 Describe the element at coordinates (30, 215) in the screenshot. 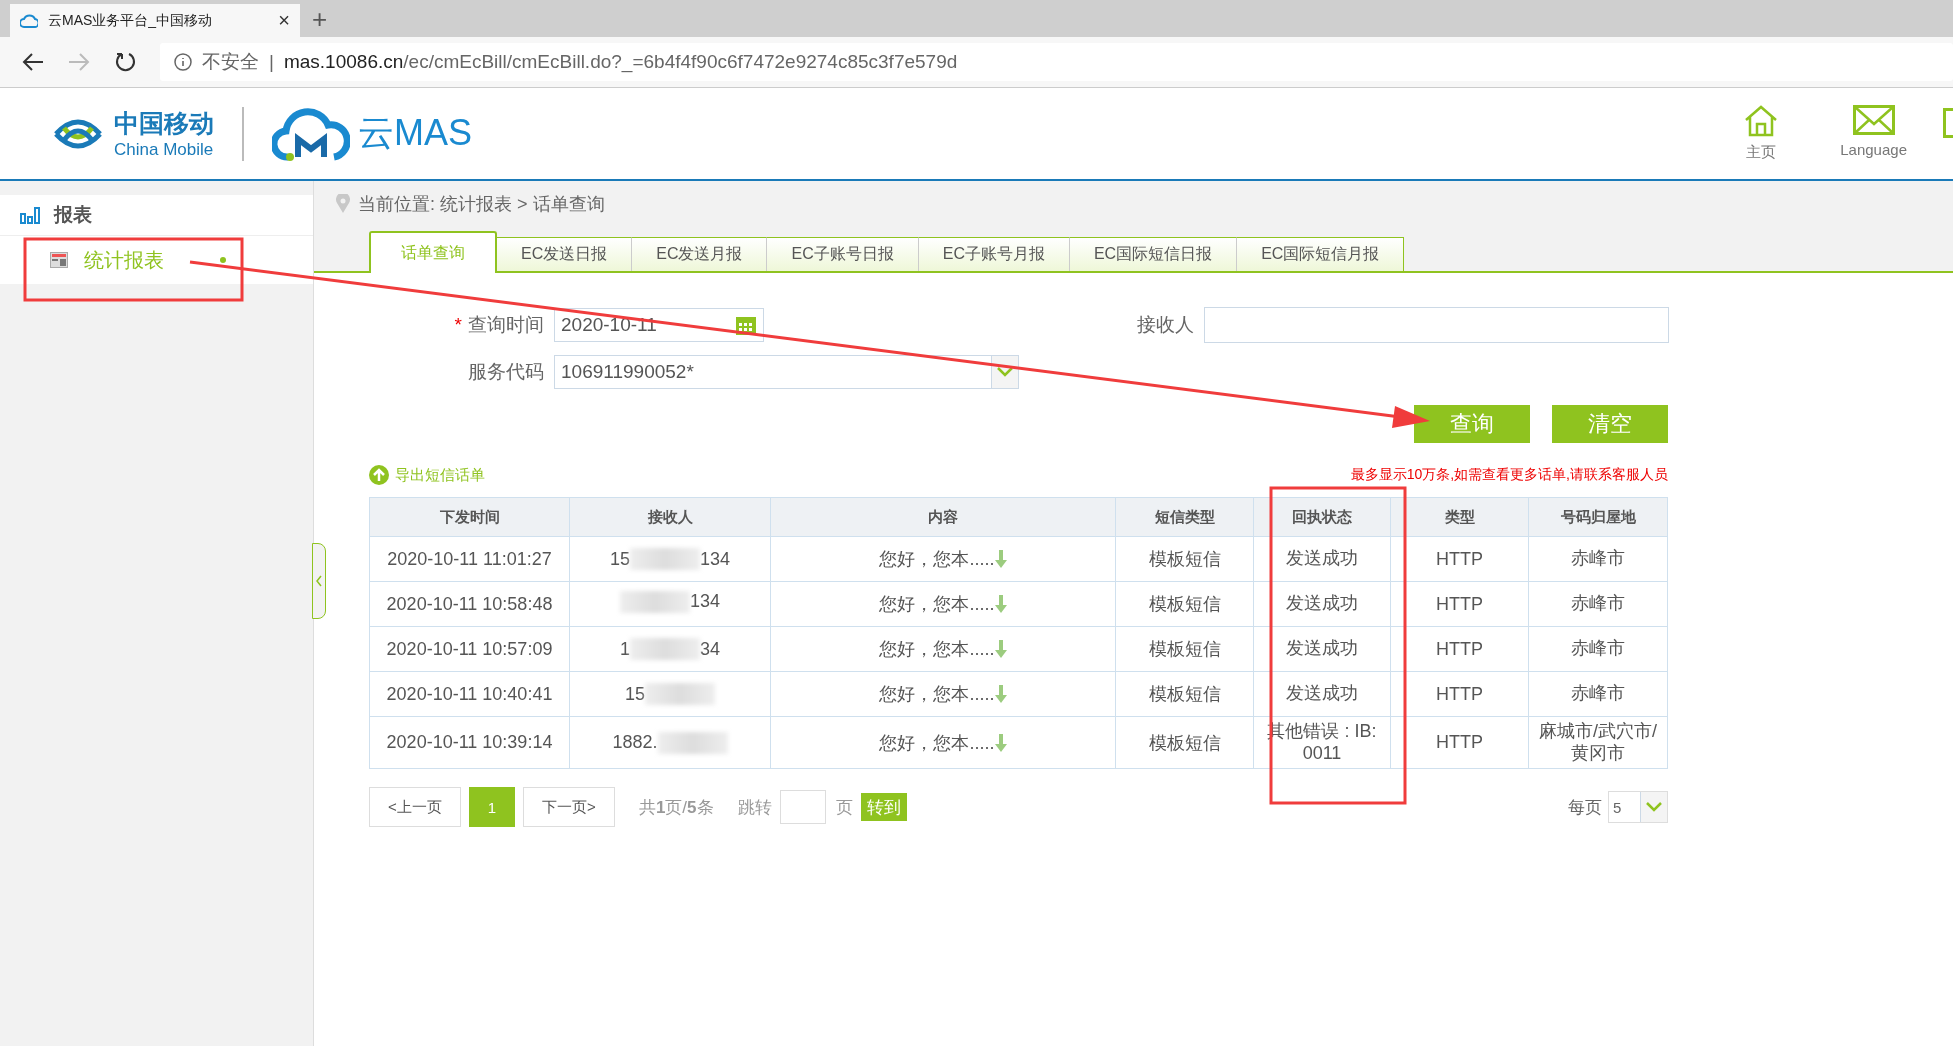

I see `bar-chart-icon` at that location.